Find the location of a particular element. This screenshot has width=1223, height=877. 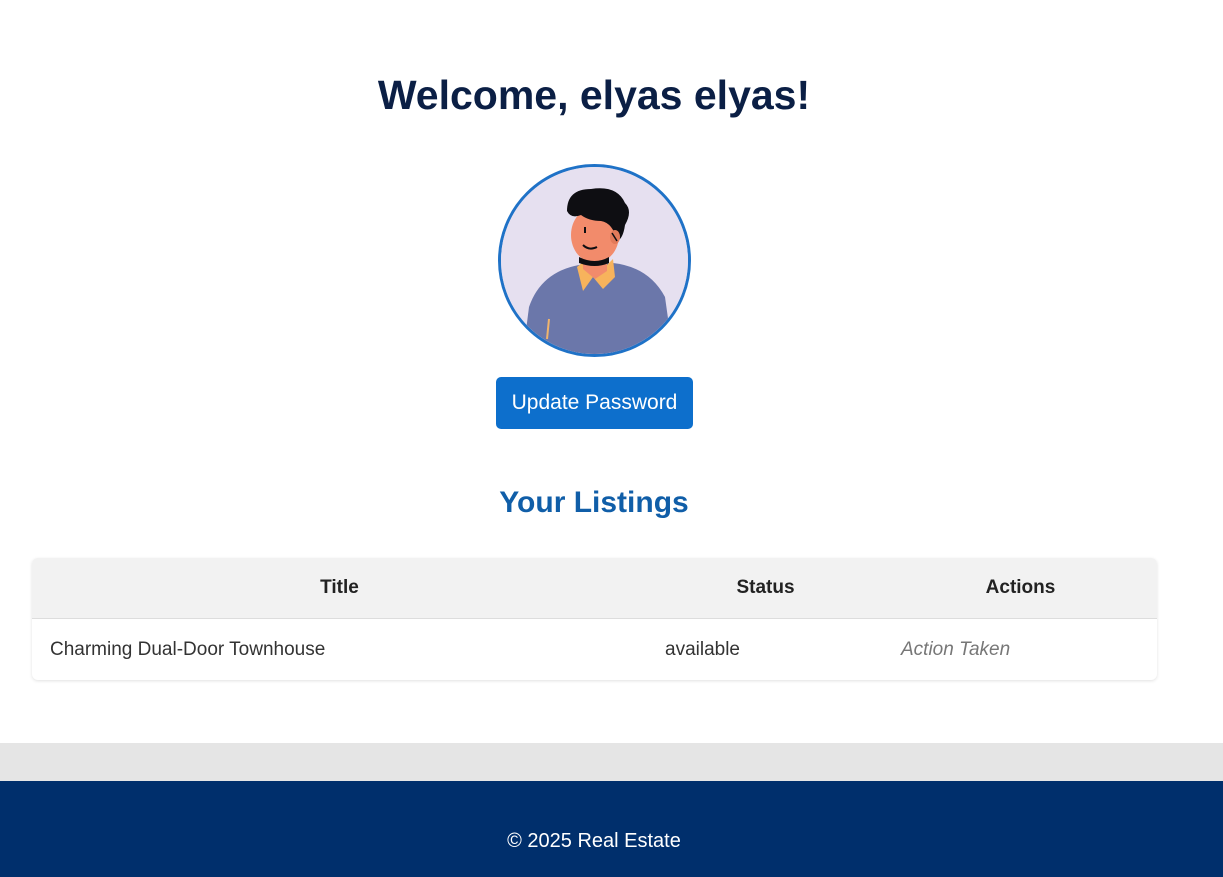

footer-copyright: © 2025 Real Estate is located at coordinates (594, 841).